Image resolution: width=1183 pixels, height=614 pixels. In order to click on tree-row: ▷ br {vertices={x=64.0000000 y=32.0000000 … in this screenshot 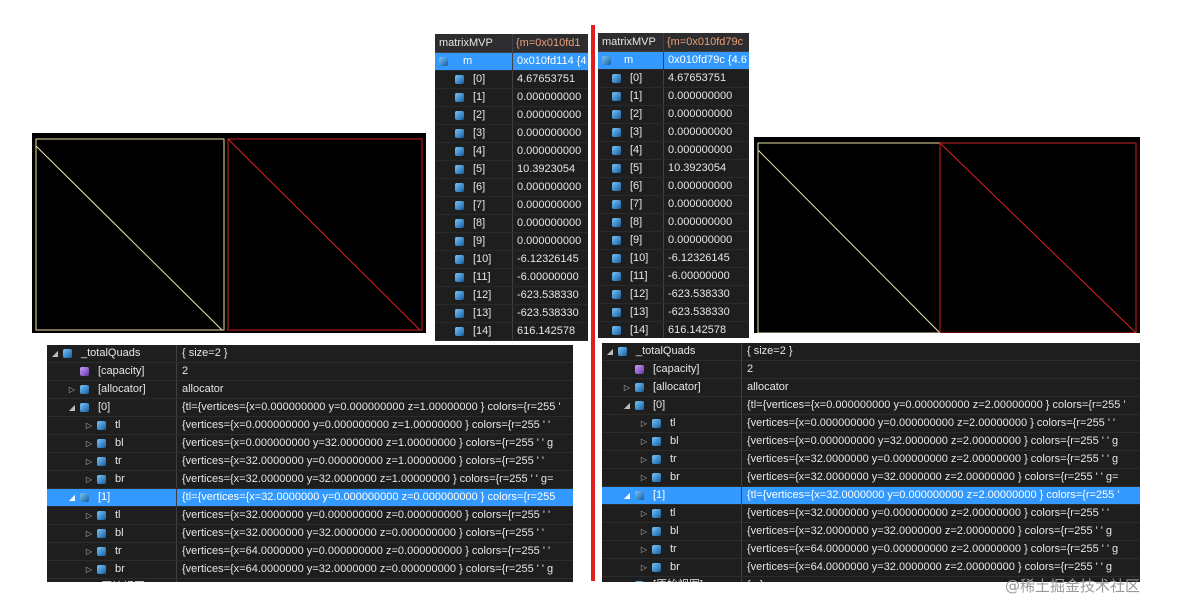, I will do `click(310, 570)`.